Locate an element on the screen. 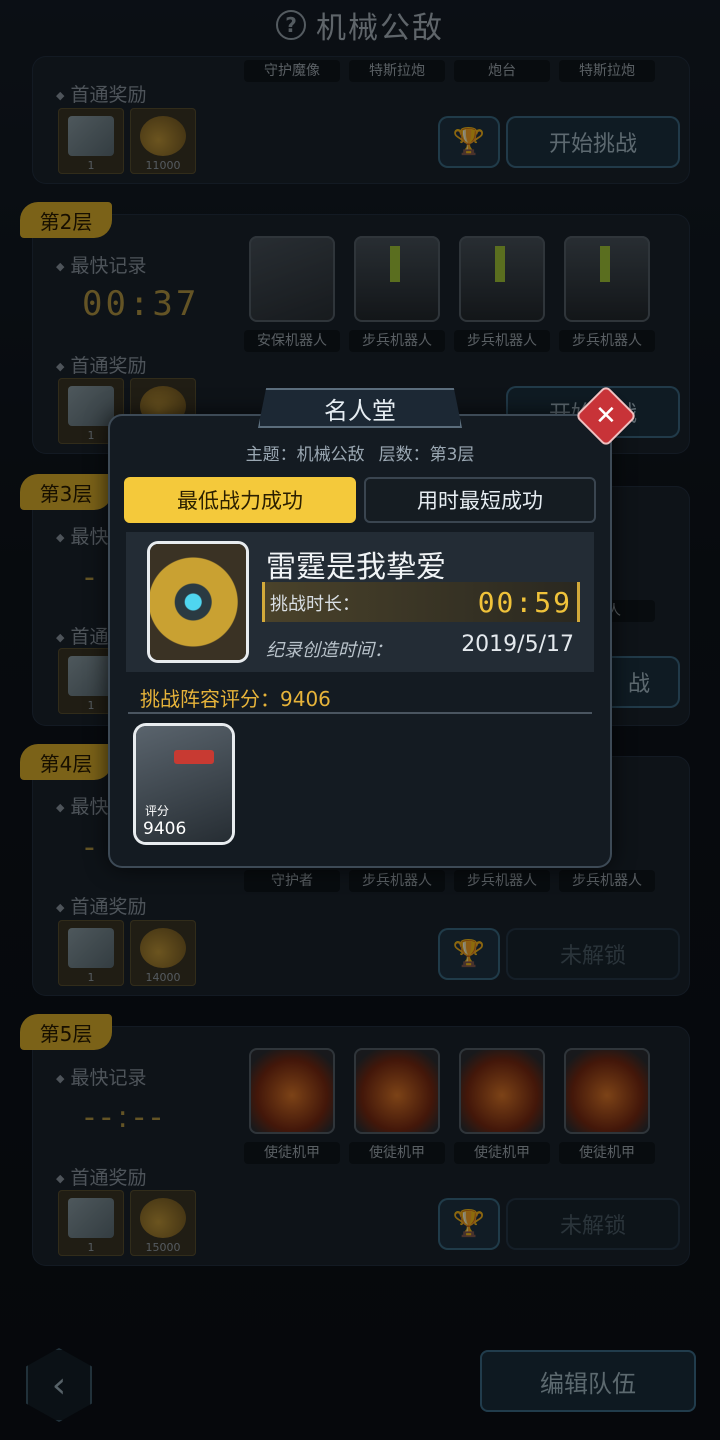 This screenshot has height=1440, width=720. tab-lowest-power: 最低战力成功 is located at coordinates (240, 500).